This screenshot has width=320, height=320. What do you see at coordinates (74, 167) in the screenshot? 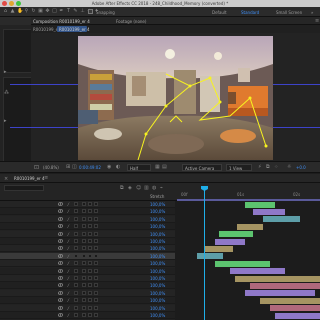
I see `mask-icon: ◫` at bounding box center [74, 167].